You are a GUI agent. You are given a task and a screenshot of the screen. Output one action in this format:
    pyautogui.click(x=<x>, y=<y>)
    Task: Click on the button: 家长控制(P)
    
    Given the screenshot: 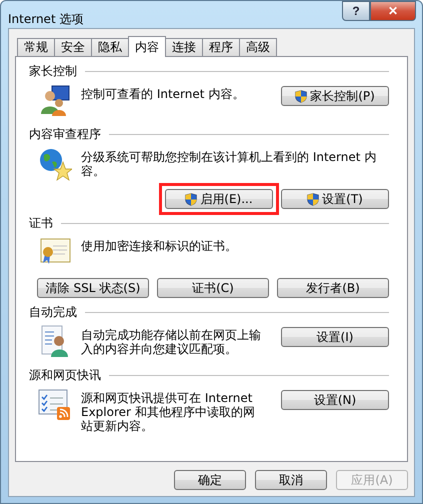 What is the action you would take?
    pyautogui.click(x=335, y=96)
    